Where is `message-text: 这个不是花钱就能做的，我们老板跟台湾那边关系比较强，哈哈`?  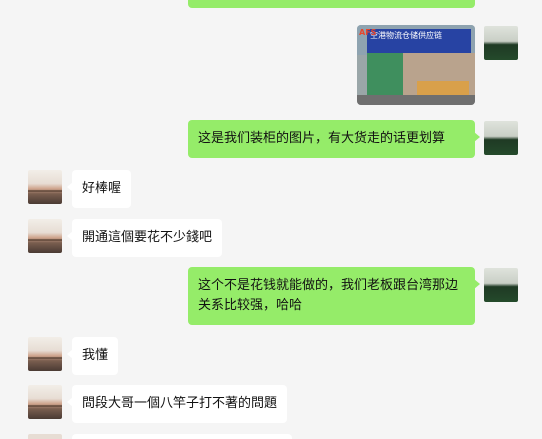 message-text: 这个不是花钱就能做的，我们老板跟台湾那边关系比较强，哈哈 is located at coordinates (328, 295).